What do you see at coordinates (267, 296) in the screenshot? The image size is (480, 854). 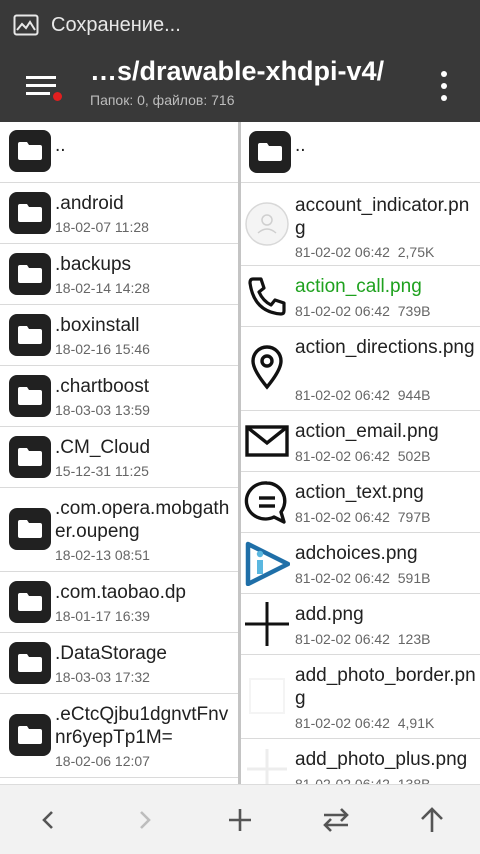 I see `phone-icon` at bounding box center [267, 296].